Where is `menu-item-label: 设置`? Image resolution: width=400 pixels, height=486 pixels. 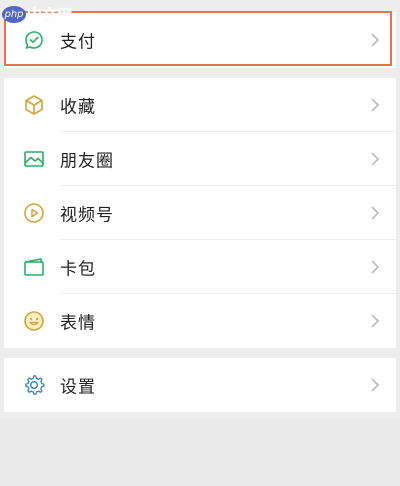 menu-item-label: 设置 is located at coordinates (78, 387).